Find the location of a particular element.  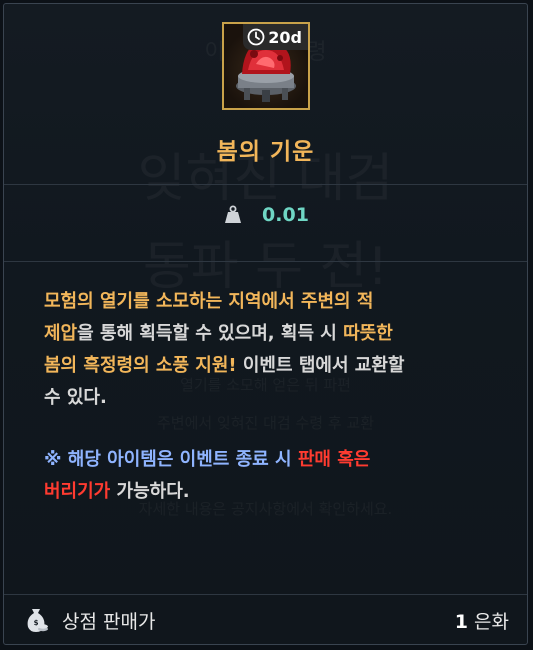

text-line: 모험의 열기를 소모하는 지역에서 주변의 적 is located at coordinates (276, 302).